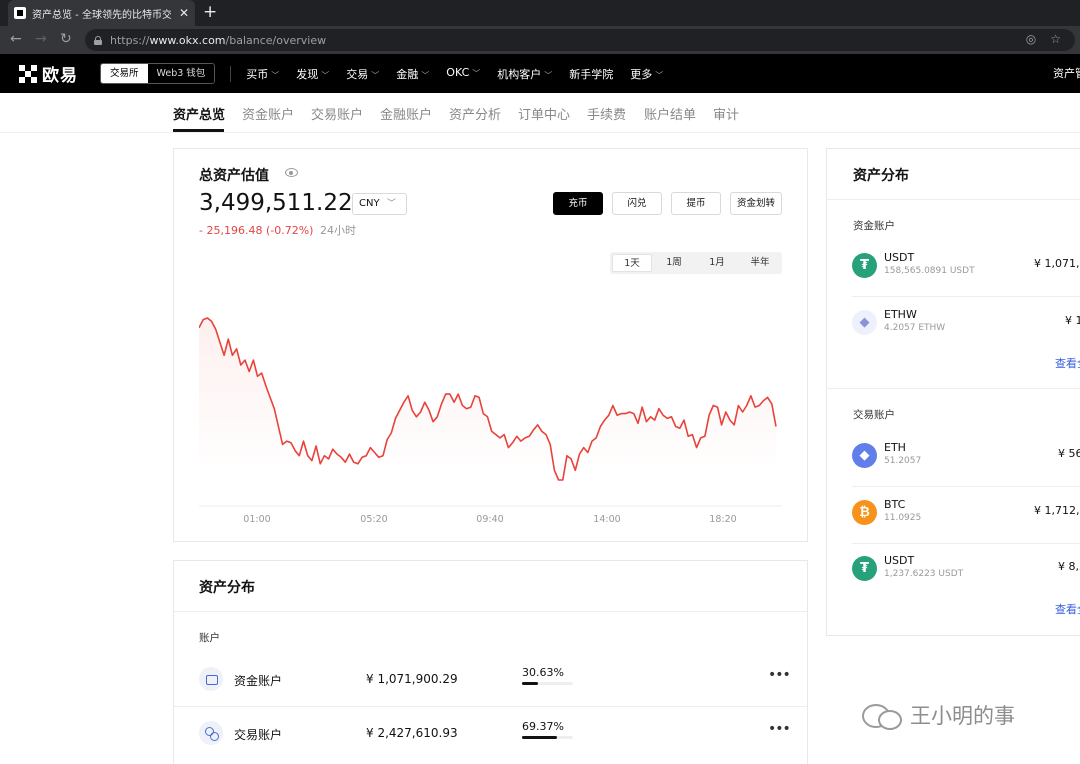 The width and height of the screenshot is (1080, 764). What do you see at coordinates (874, 415) in the screenshot?
I see `trading-account-label: 交易账户` at bounding box center [874, 415].